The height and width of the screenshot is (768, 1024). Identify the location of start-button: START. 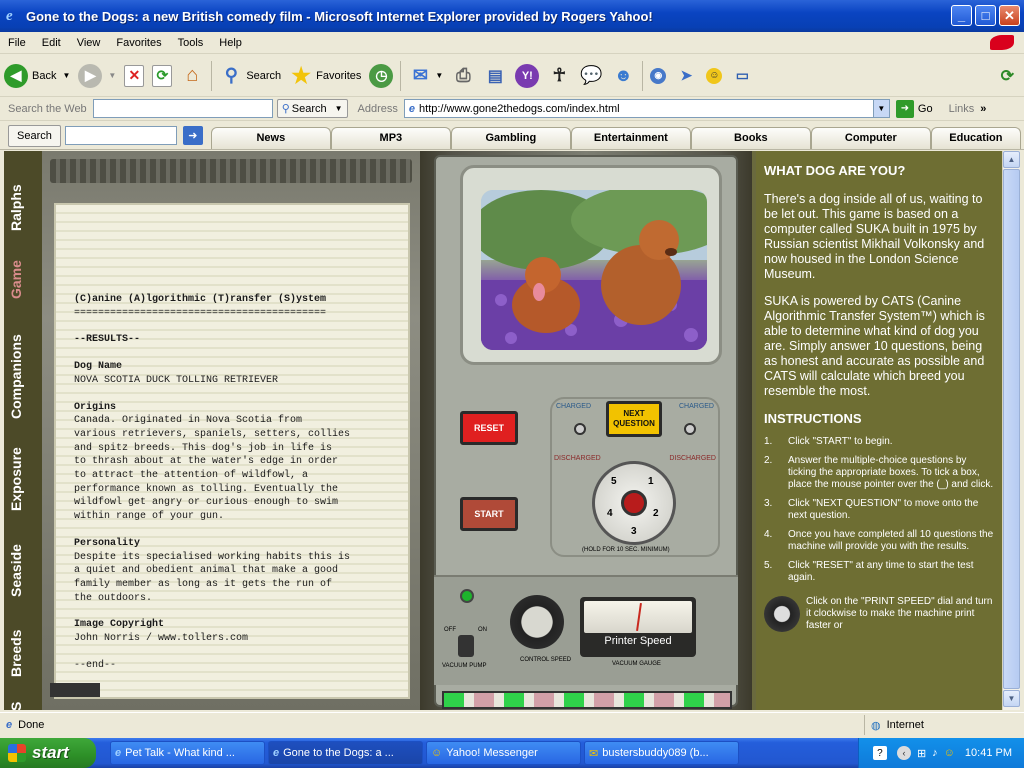
(489, 514).